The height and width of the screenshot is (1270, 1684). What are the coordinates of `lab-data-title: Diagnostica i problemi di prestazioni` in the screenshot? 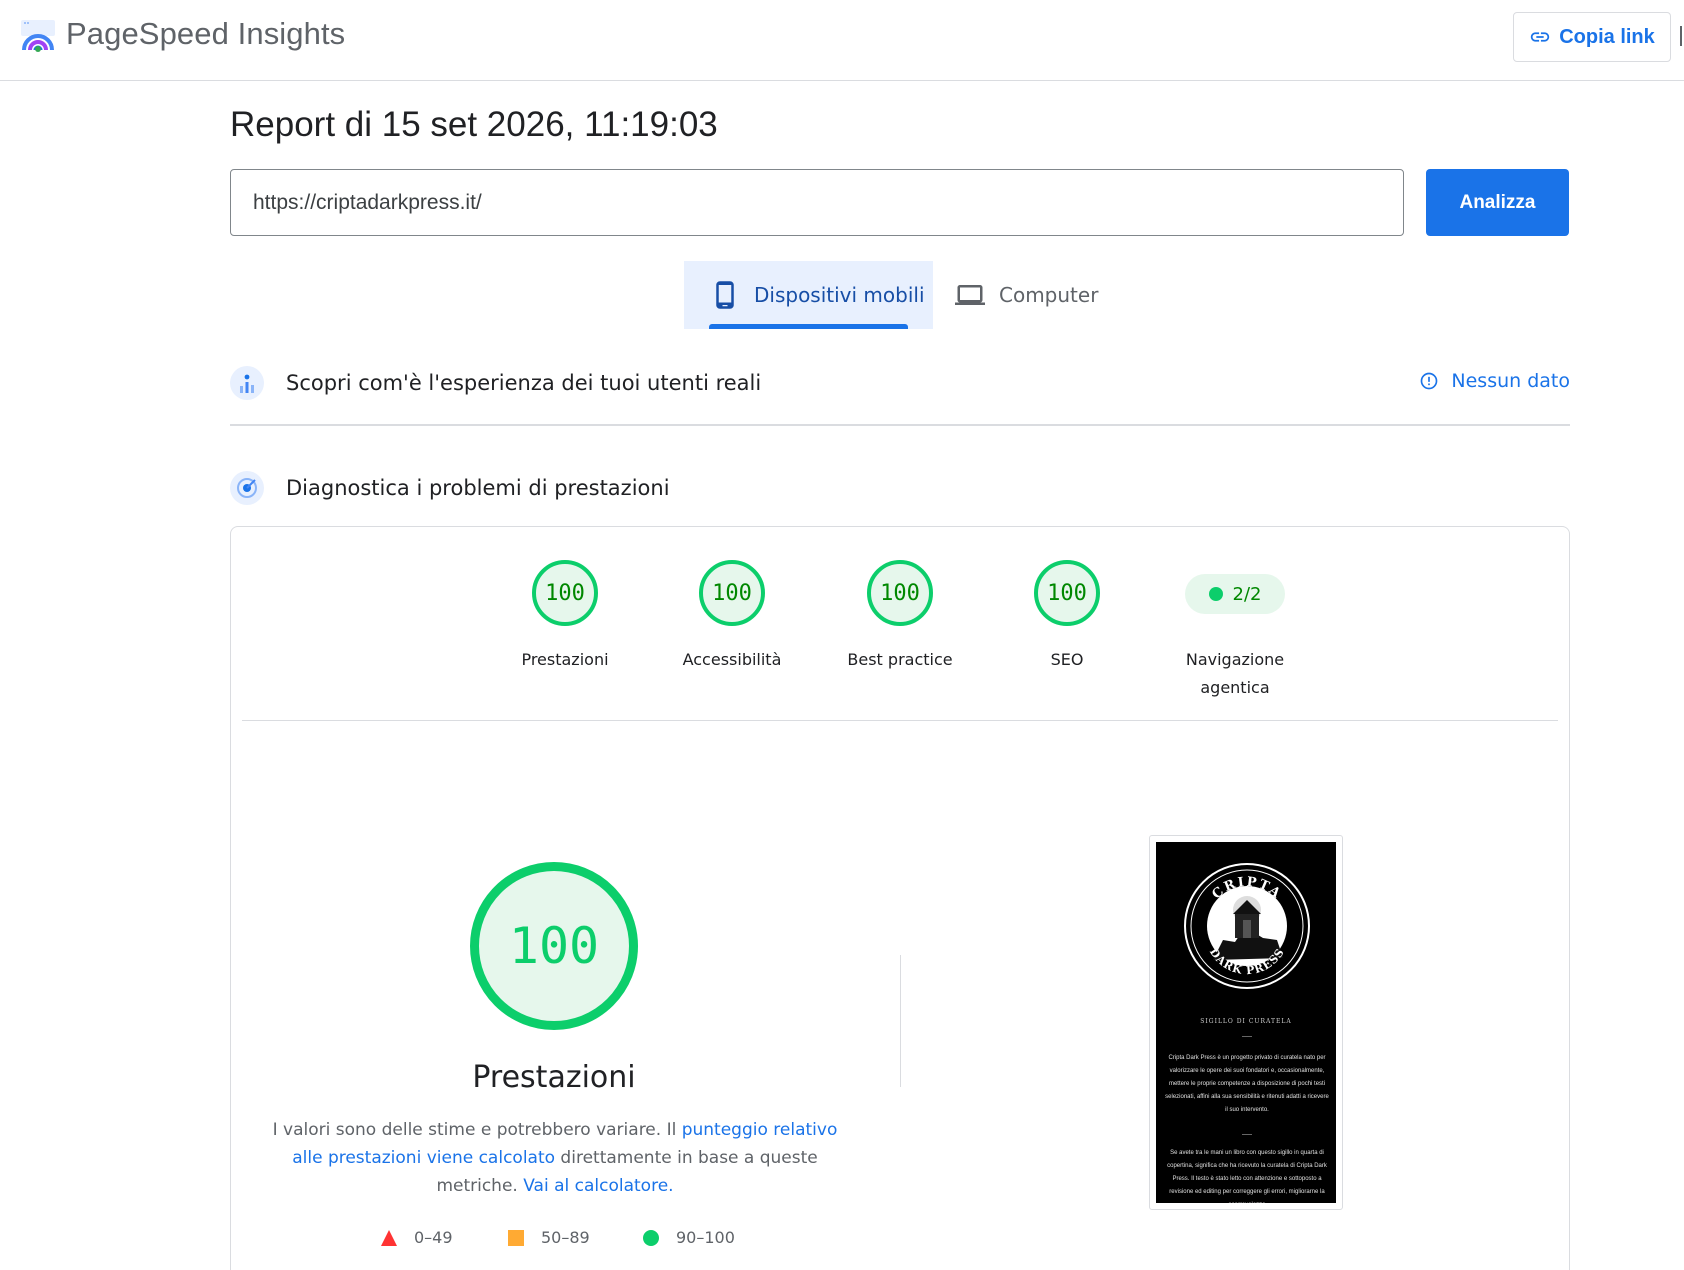 It's located at (478, 488).